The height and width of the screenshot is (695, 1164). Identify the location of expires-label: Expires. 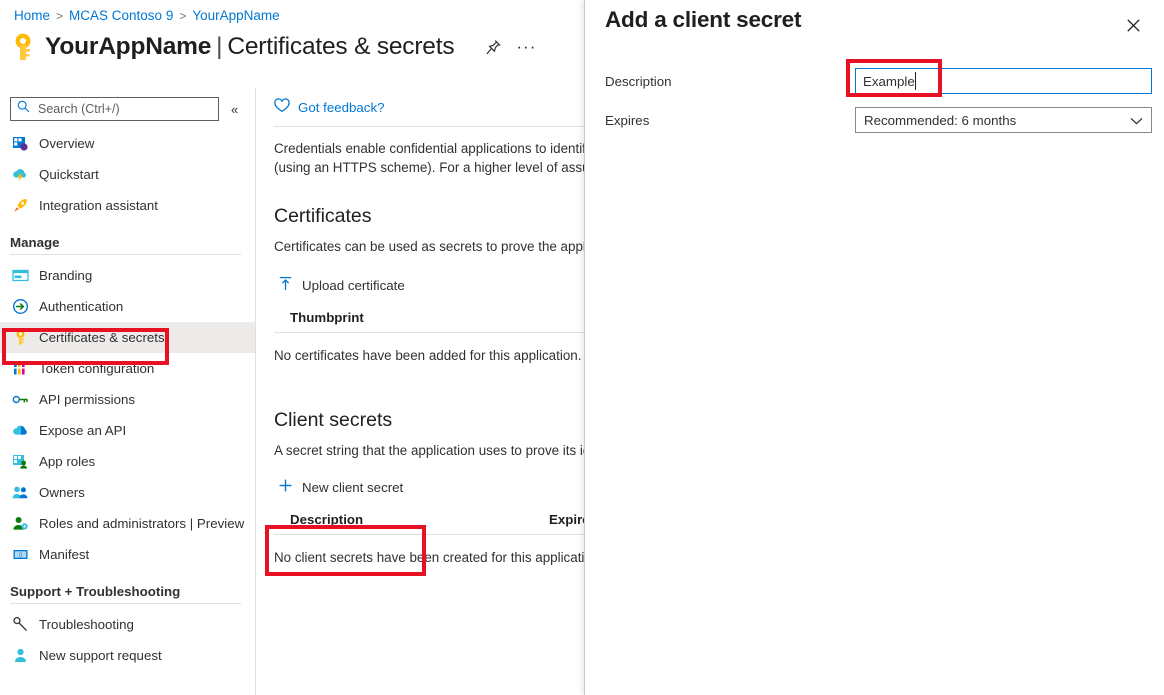
(627, 120).